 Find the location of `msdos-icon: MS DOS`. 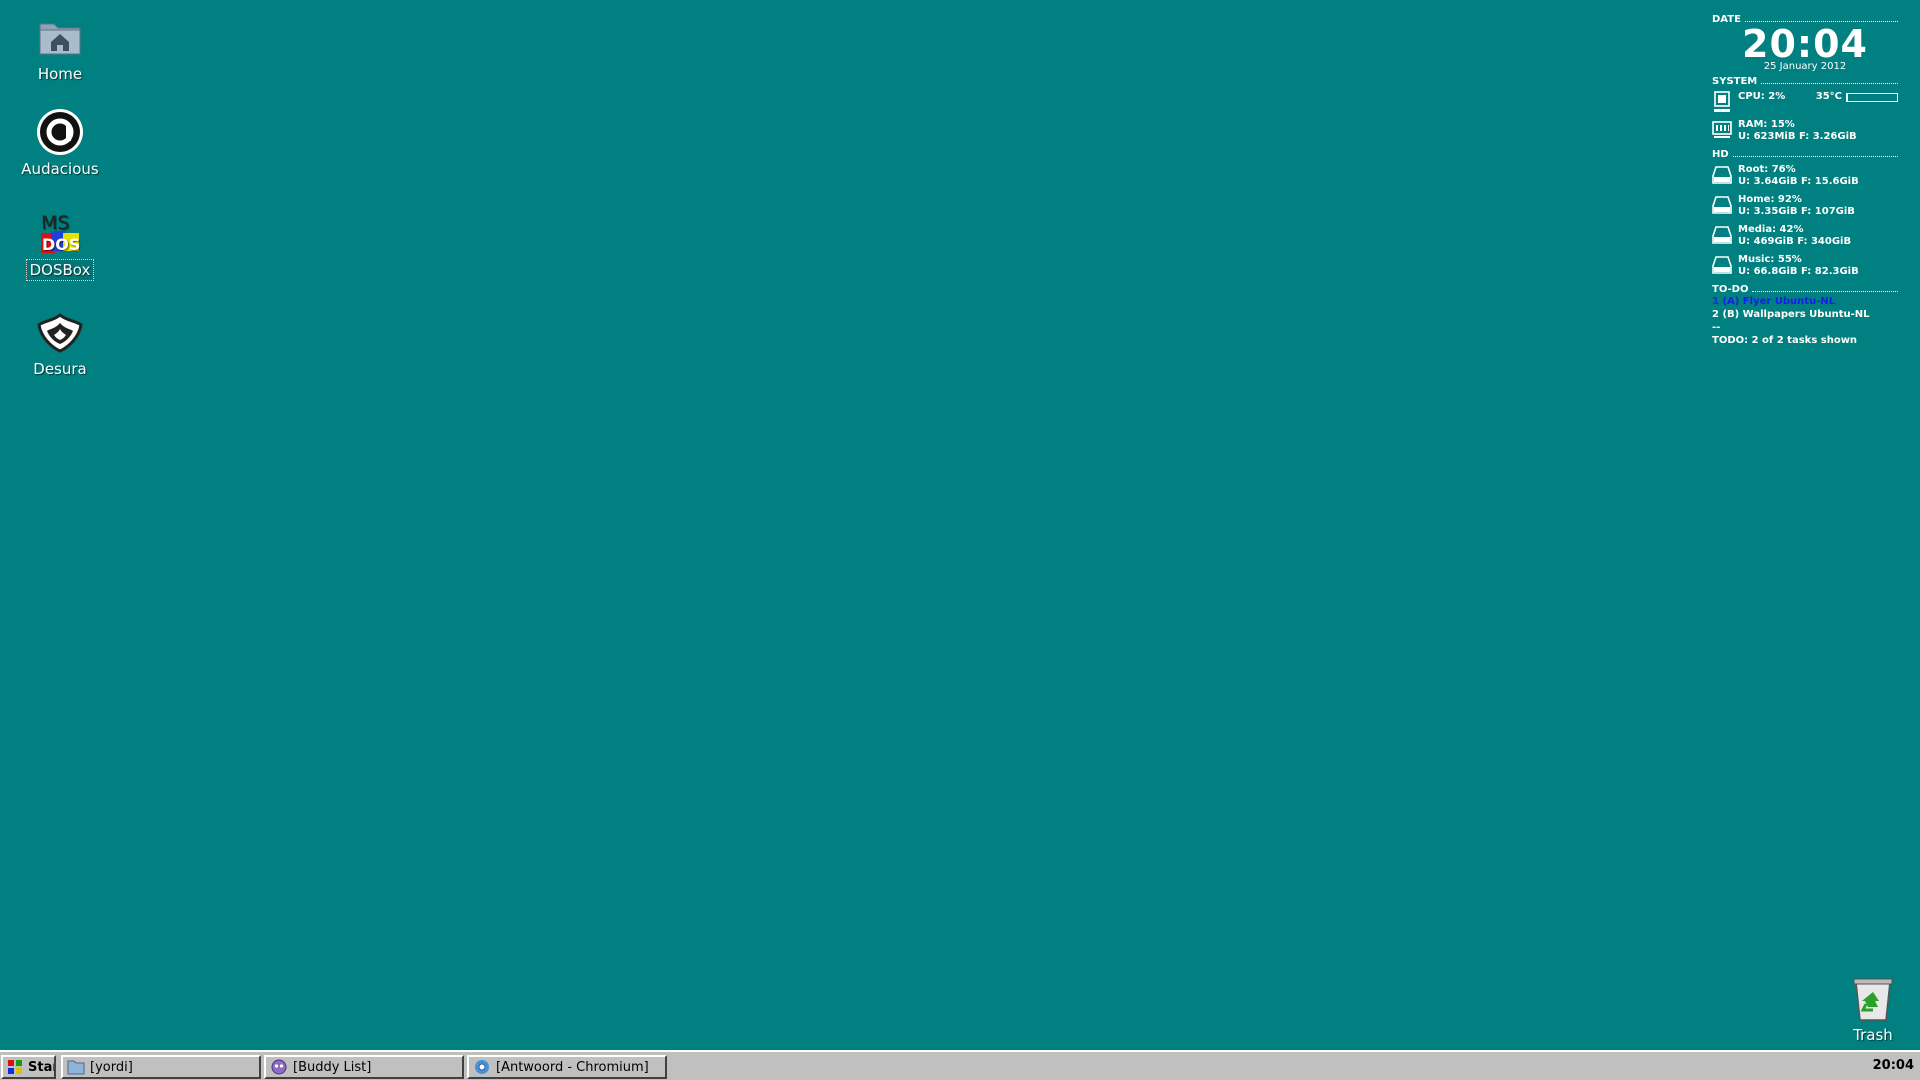

msdos-icon: MS DOS is located at coordinates (60, 232).